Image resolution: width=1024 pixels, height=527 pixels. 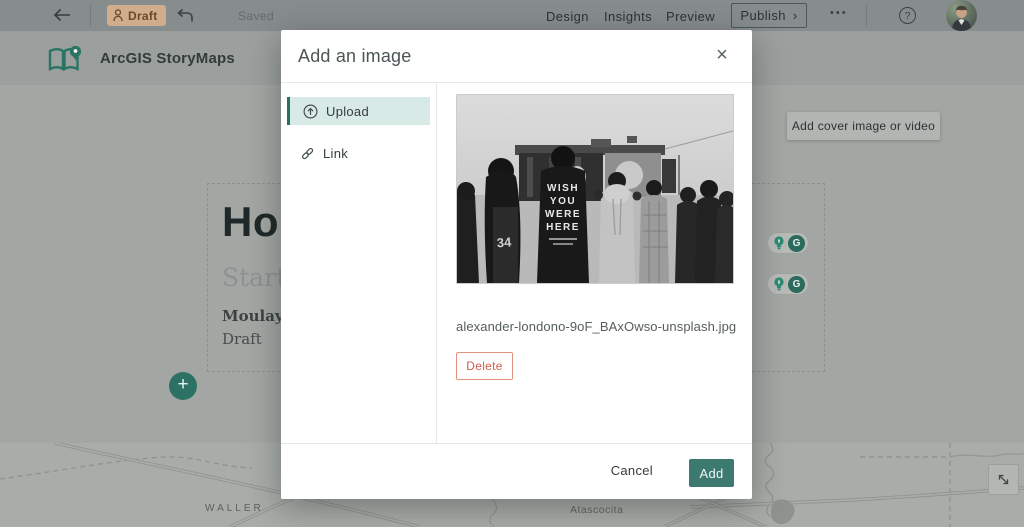 I want to click on add-button: Add, so click(x=711, y=473).